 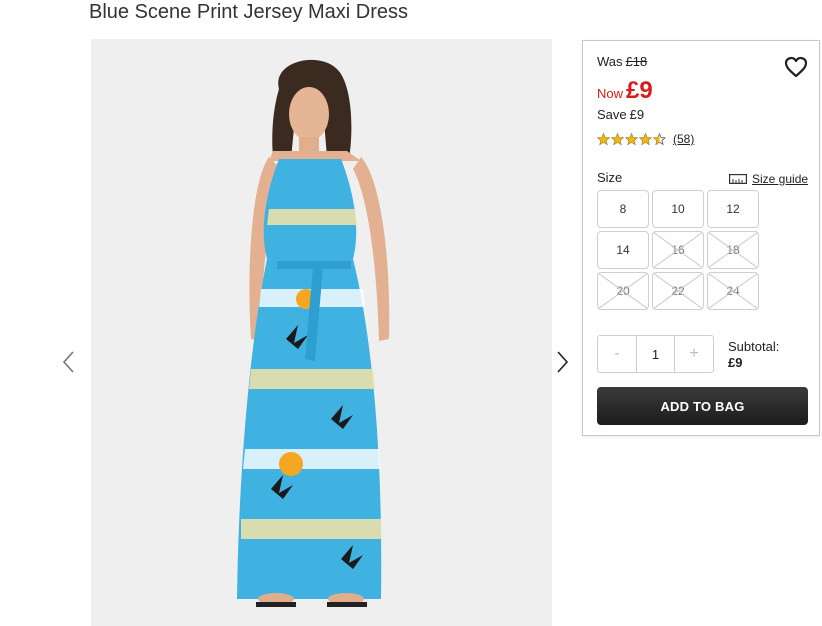 I want to click on size-option-10: 10, so click(x=678, y=209).